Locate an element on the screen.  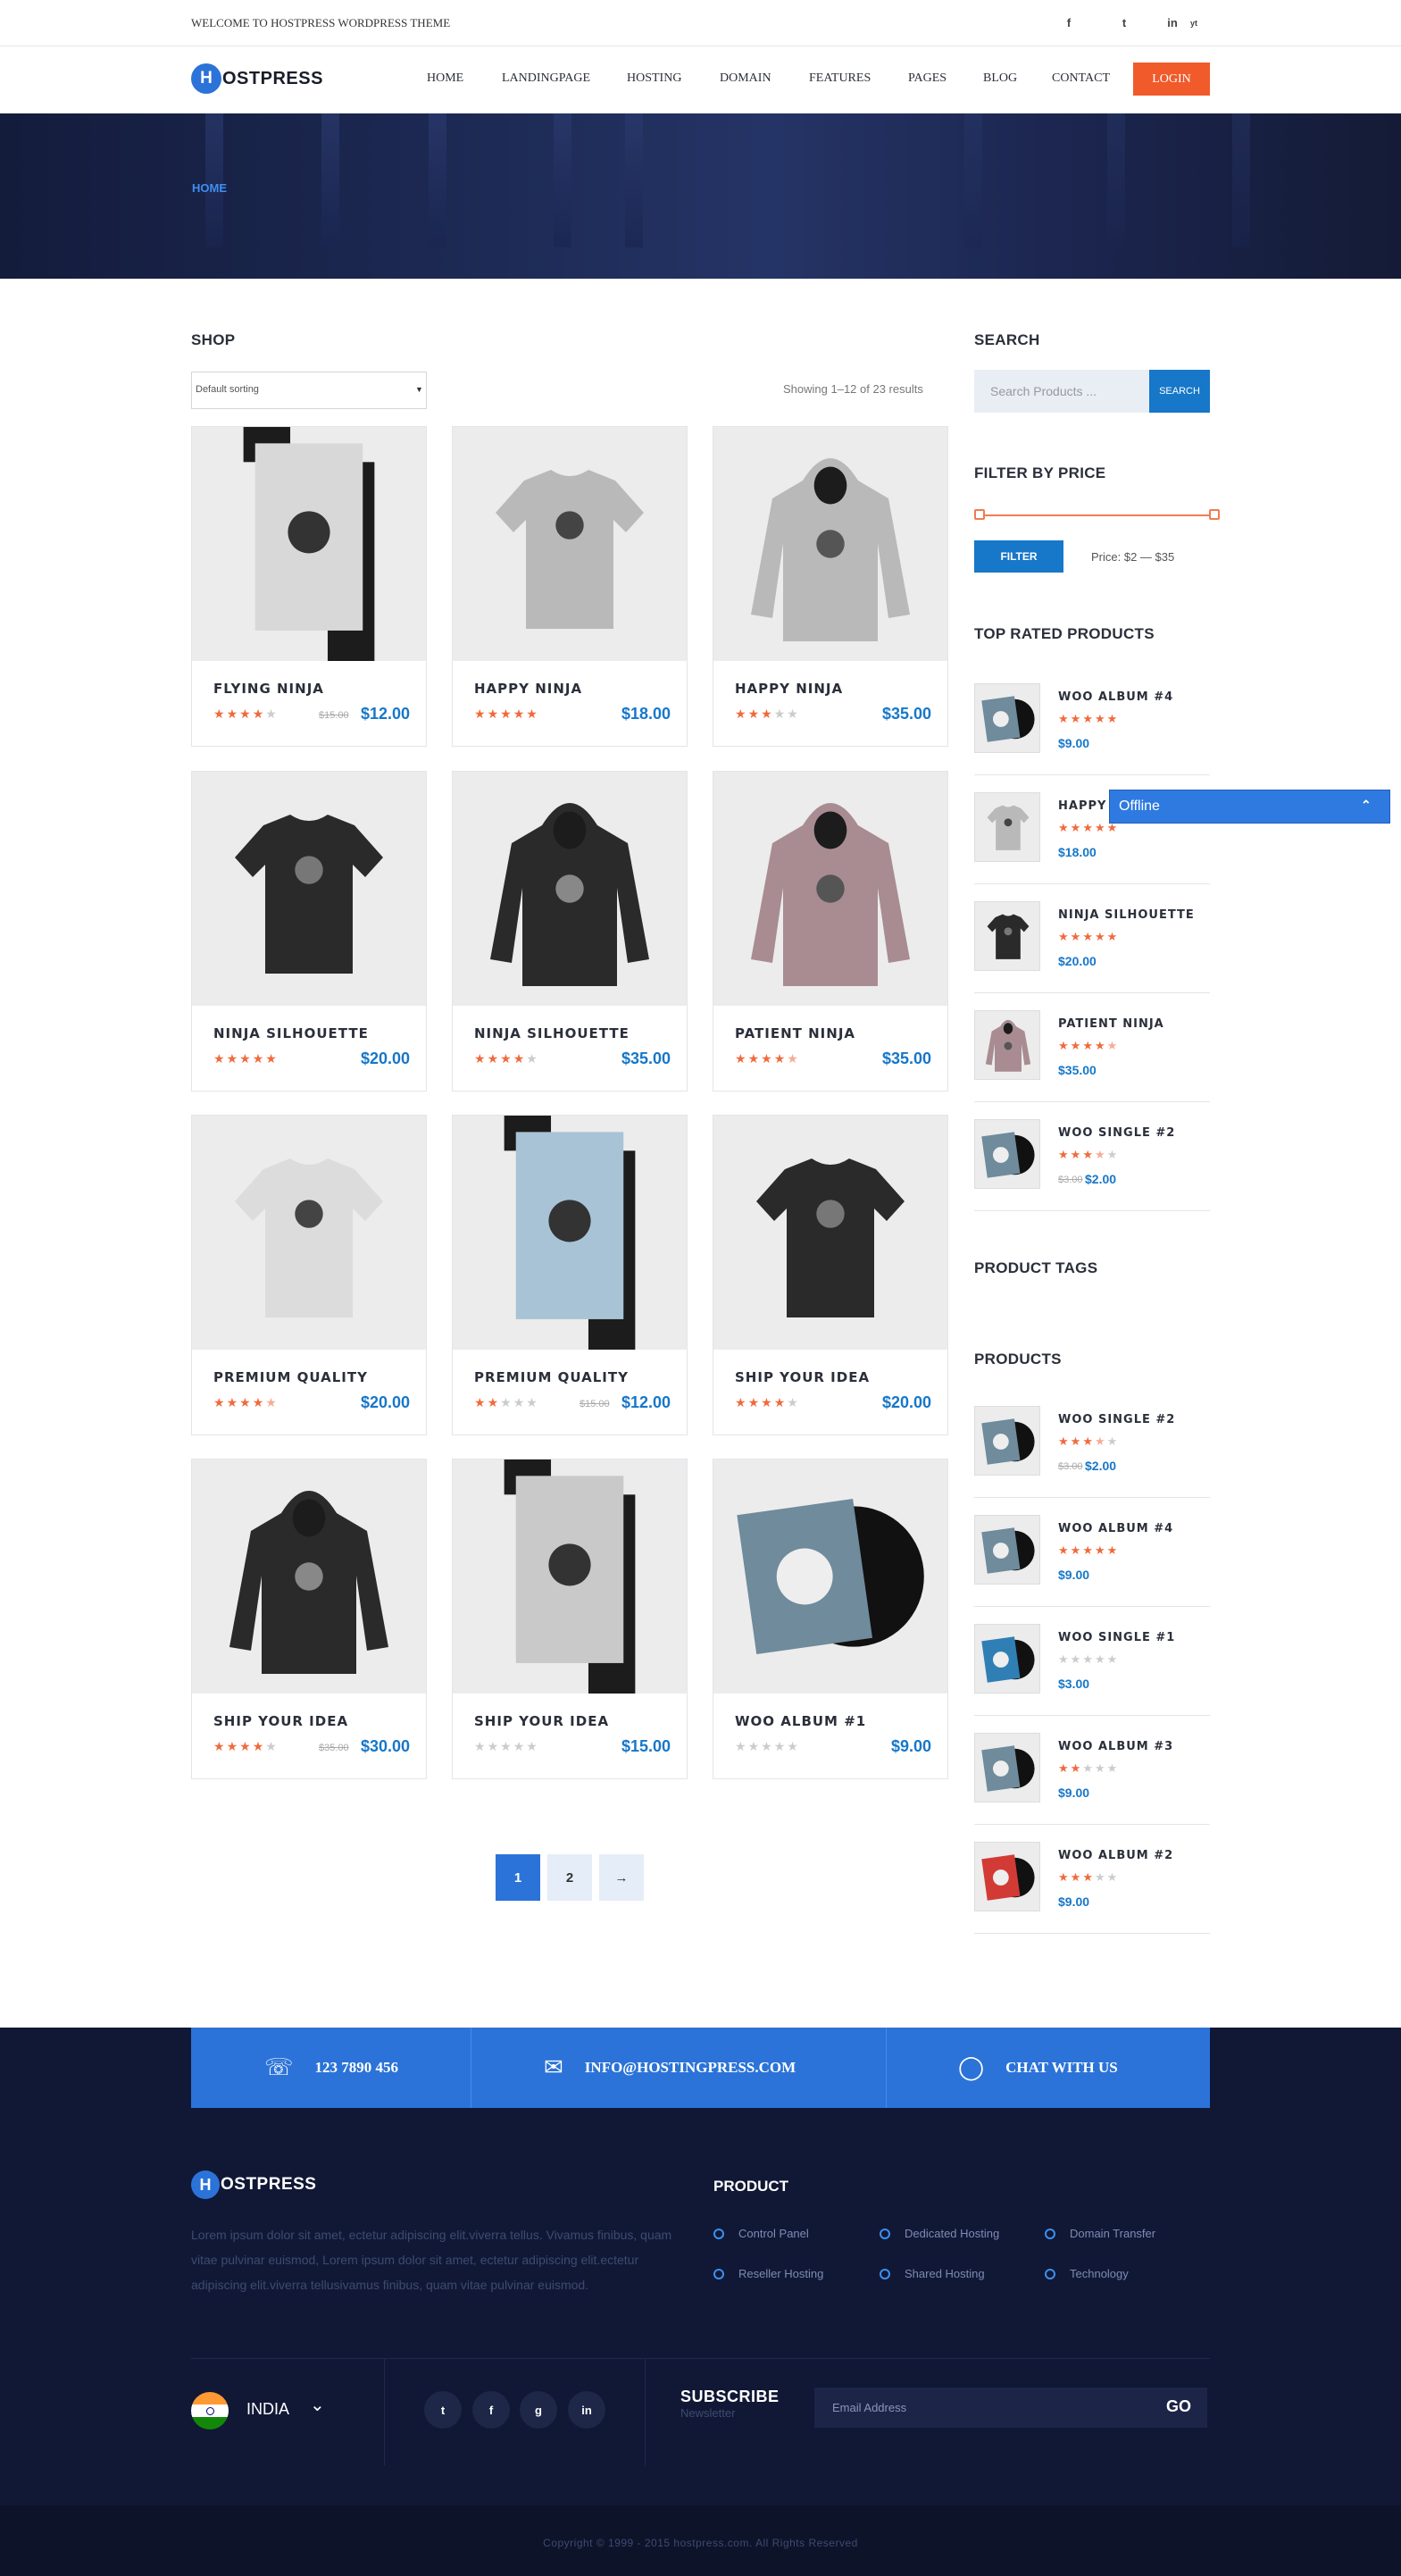
product-name: FLYING NINJA is located at coordinates (268, 689).